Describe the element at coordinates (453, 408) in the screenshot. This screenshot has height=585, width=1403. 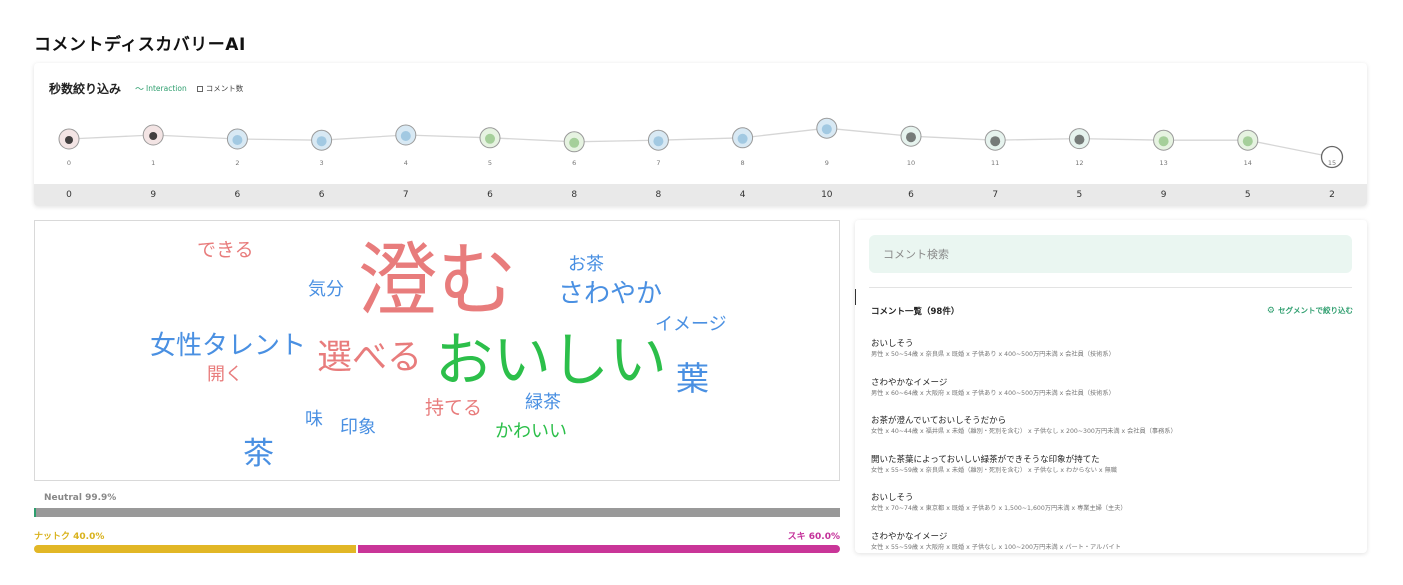
I see `word-cloud-term: 持てる` at that location.